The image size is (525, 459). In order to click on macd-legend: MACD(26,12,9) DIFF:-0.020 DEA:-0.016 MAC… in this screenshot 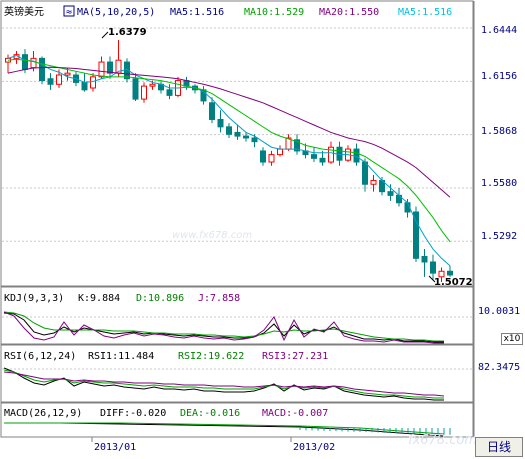, I will do `click(166, 413)`.